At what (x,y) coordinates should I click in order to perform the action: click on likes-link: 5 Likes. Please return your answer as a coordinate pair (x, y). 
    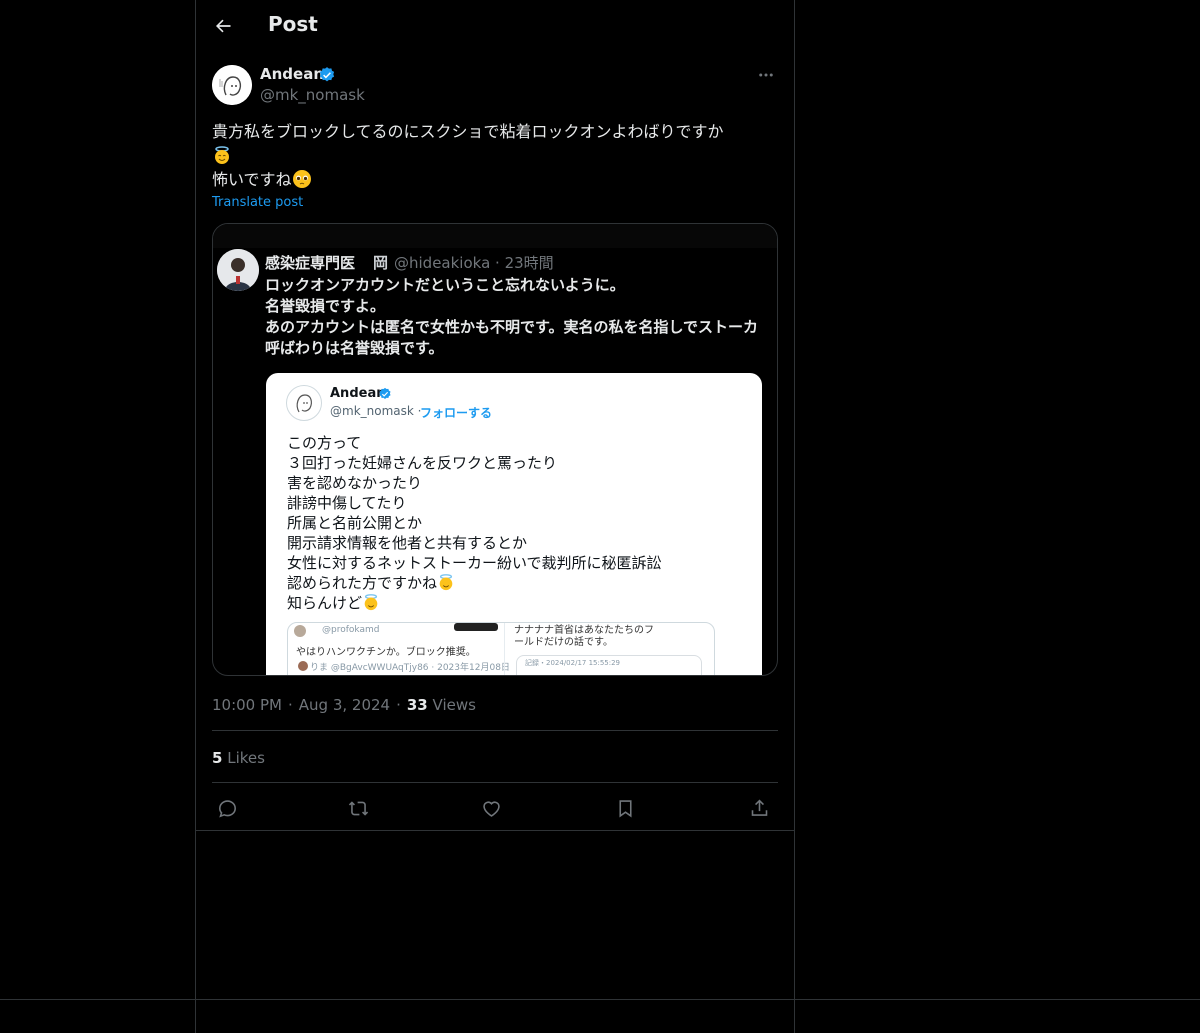
    Looking at the image, I should click on (238, 758).